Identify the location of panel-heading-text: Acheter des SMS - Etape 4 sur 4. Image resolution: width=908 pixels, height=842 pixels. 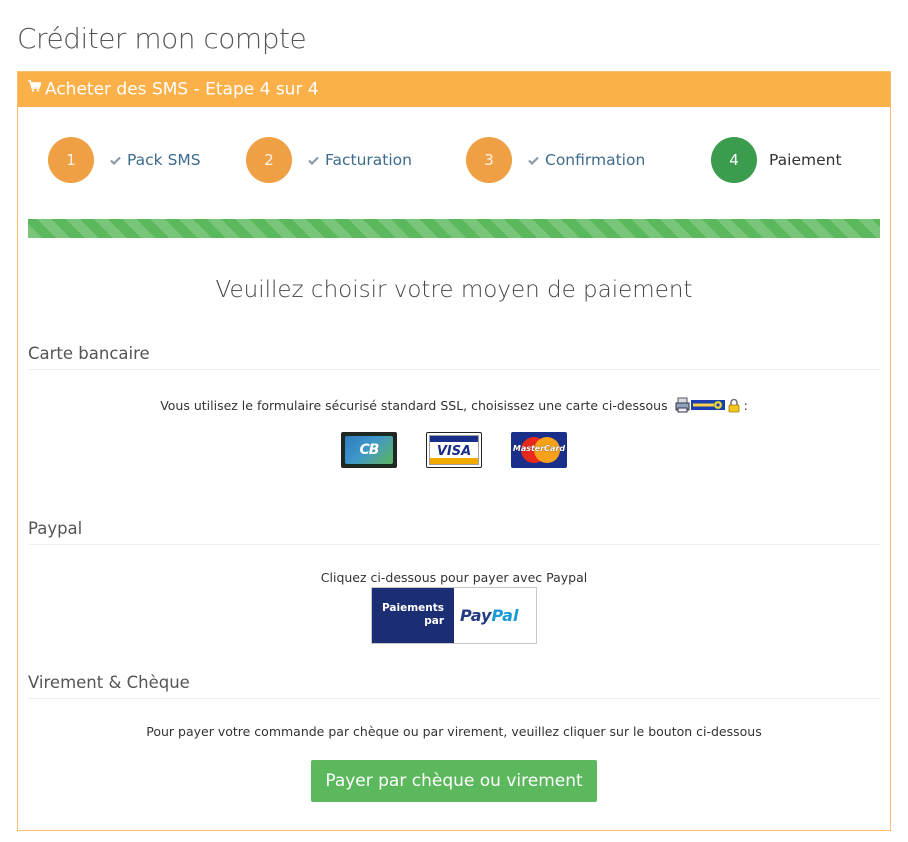
(182, 89).